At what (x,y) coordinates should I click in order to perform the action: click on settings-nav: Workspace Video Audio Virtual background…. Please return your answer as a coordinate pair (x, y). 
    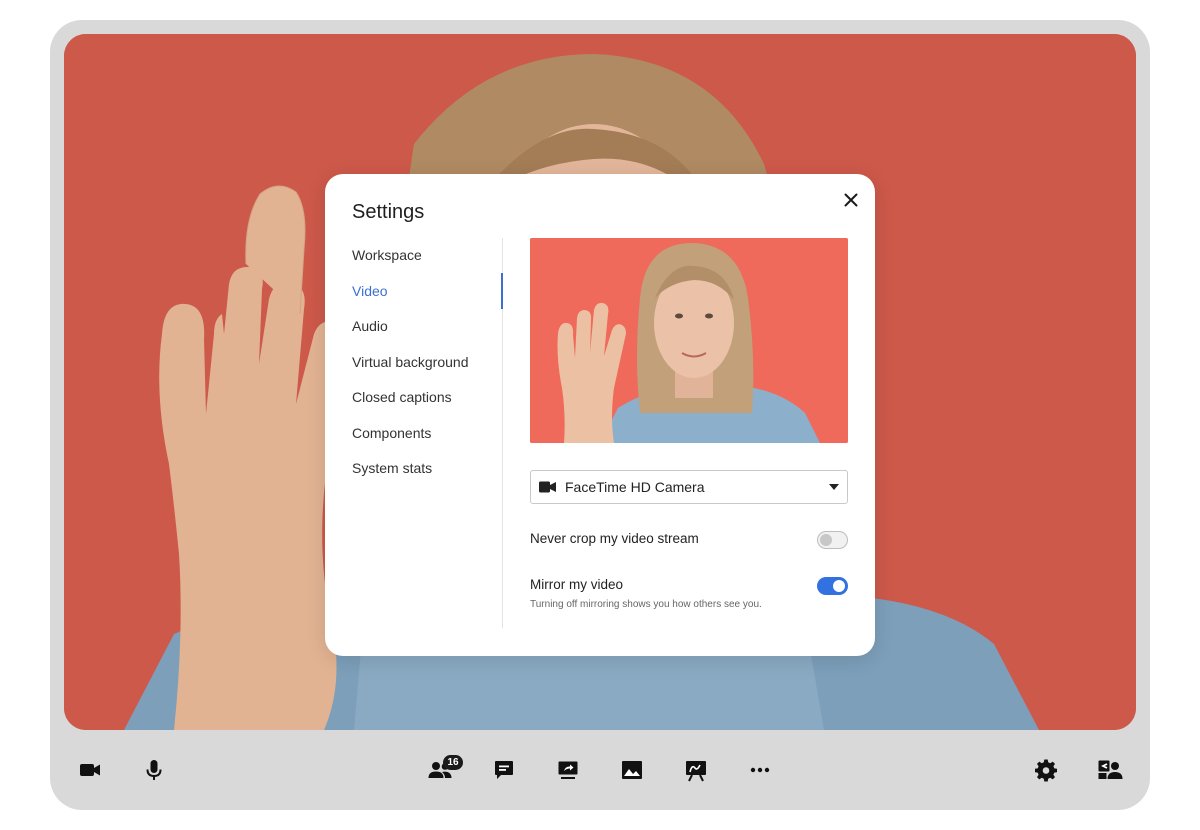
    Looking at the image, I should click on (427, 362).